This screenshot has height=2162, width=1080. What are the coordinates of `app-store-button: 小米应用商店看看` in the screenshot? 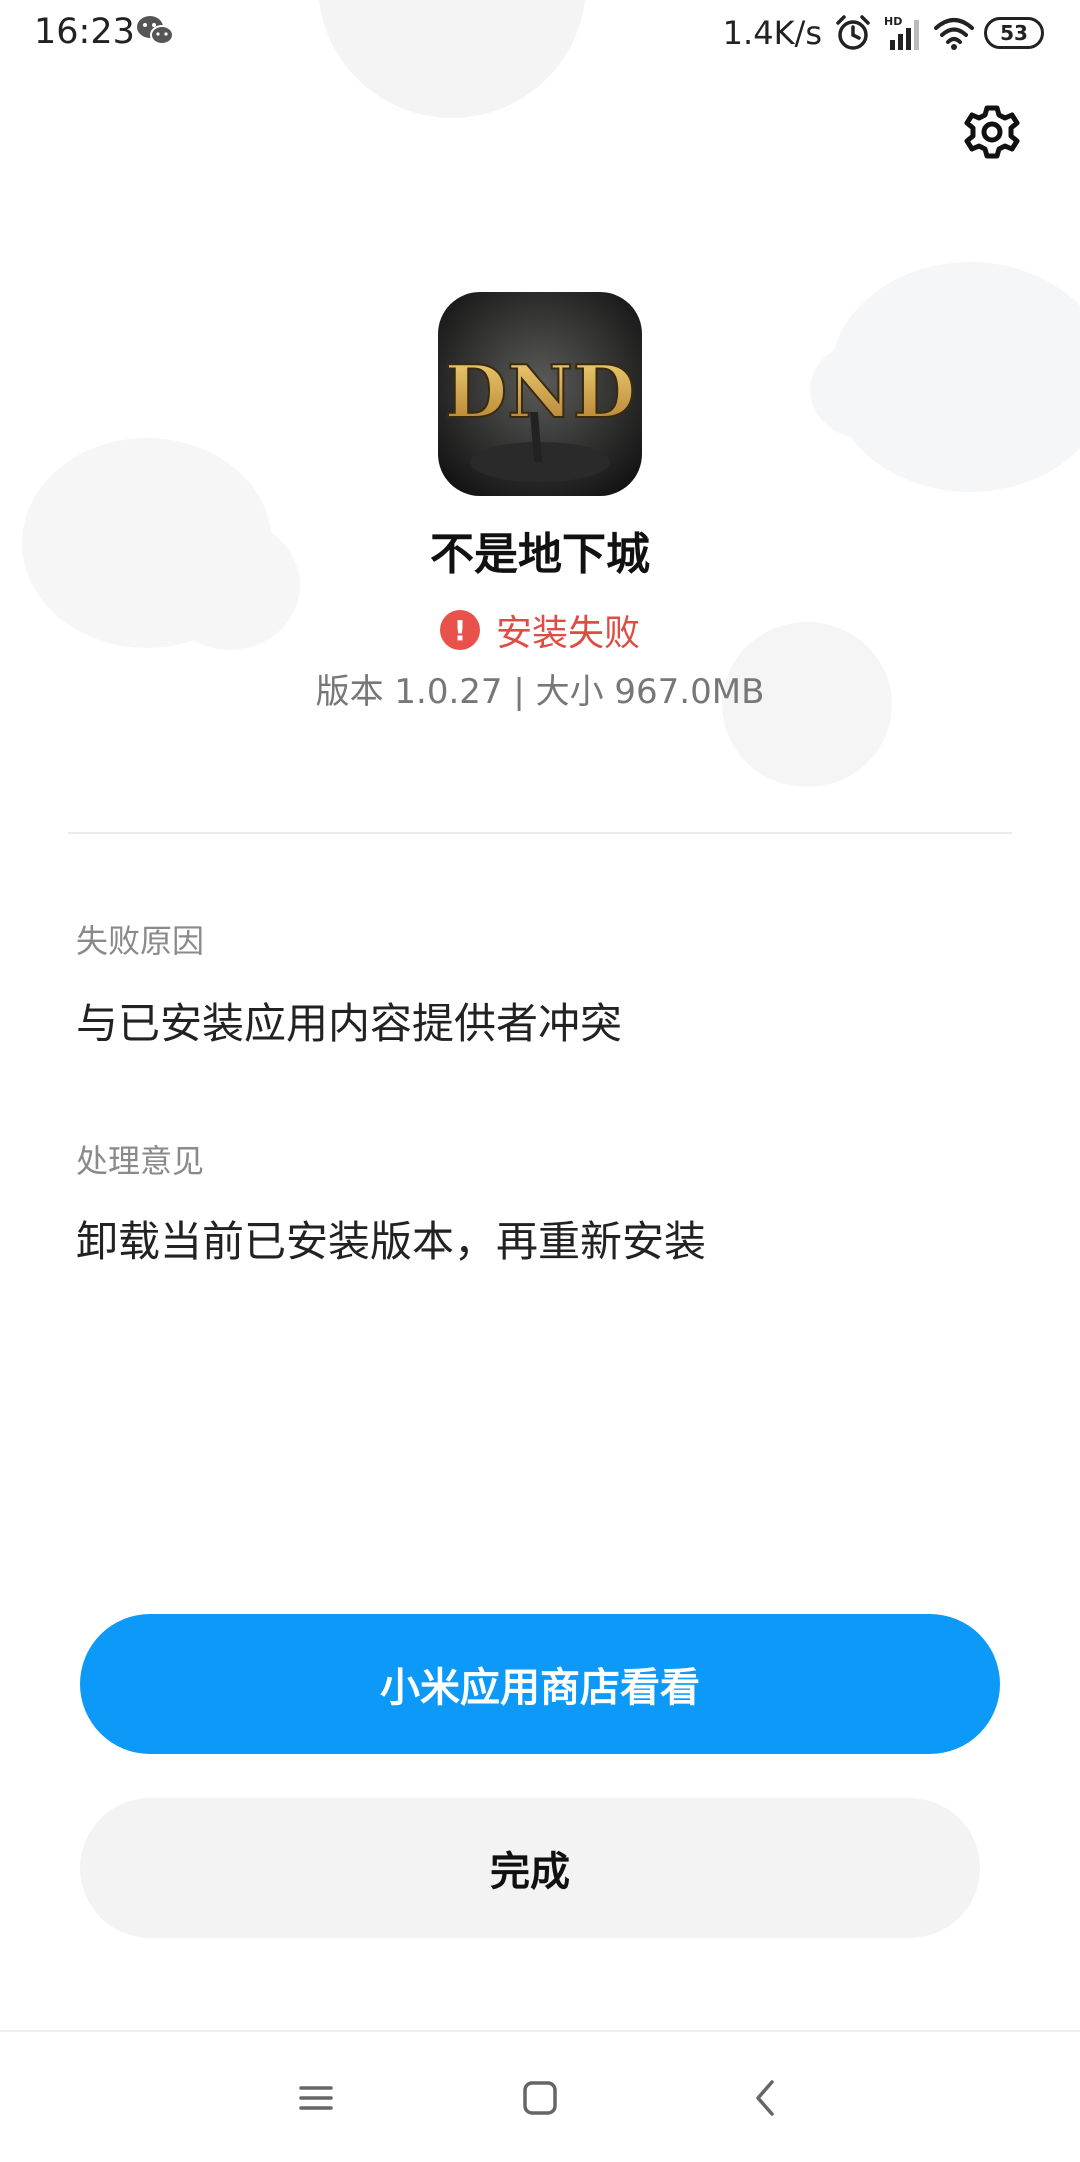 It's located at (540, 1684).